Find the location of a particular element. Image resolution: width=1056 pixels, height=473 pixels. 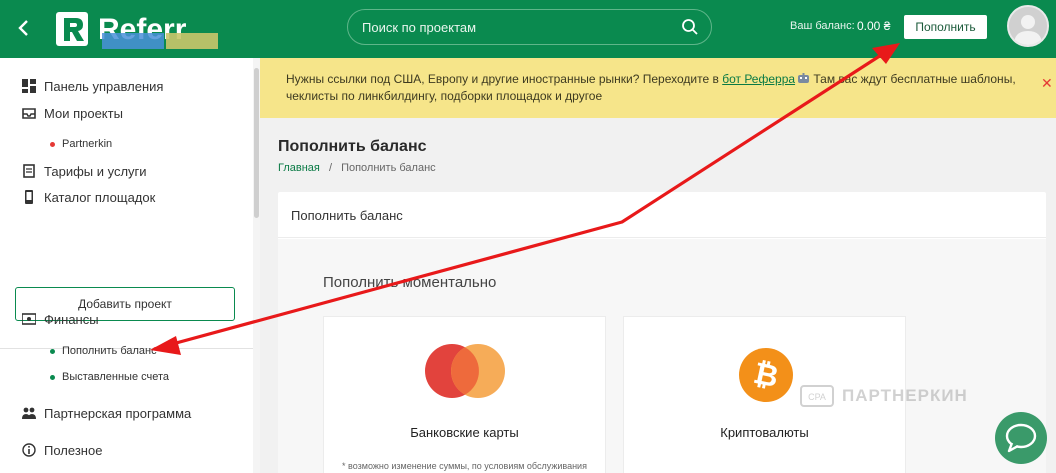

breadcrumb: Главная / Пополнить баланс is located at coordinates (357, 168).